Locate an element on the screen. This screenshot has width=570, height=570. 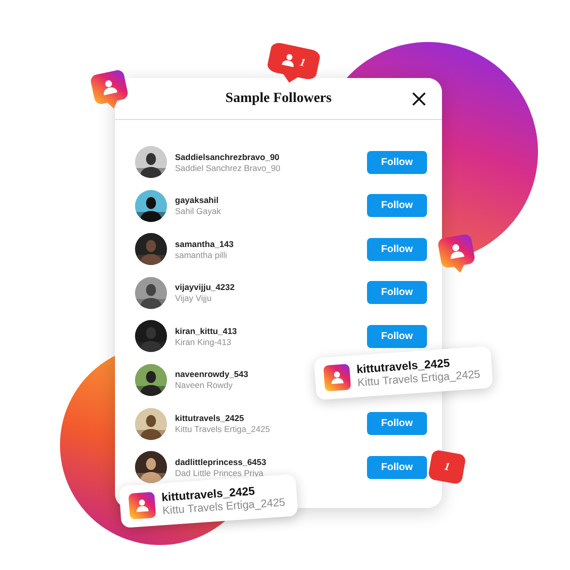
display-name: Kiran King-413 is located at coordinates (203, 341).